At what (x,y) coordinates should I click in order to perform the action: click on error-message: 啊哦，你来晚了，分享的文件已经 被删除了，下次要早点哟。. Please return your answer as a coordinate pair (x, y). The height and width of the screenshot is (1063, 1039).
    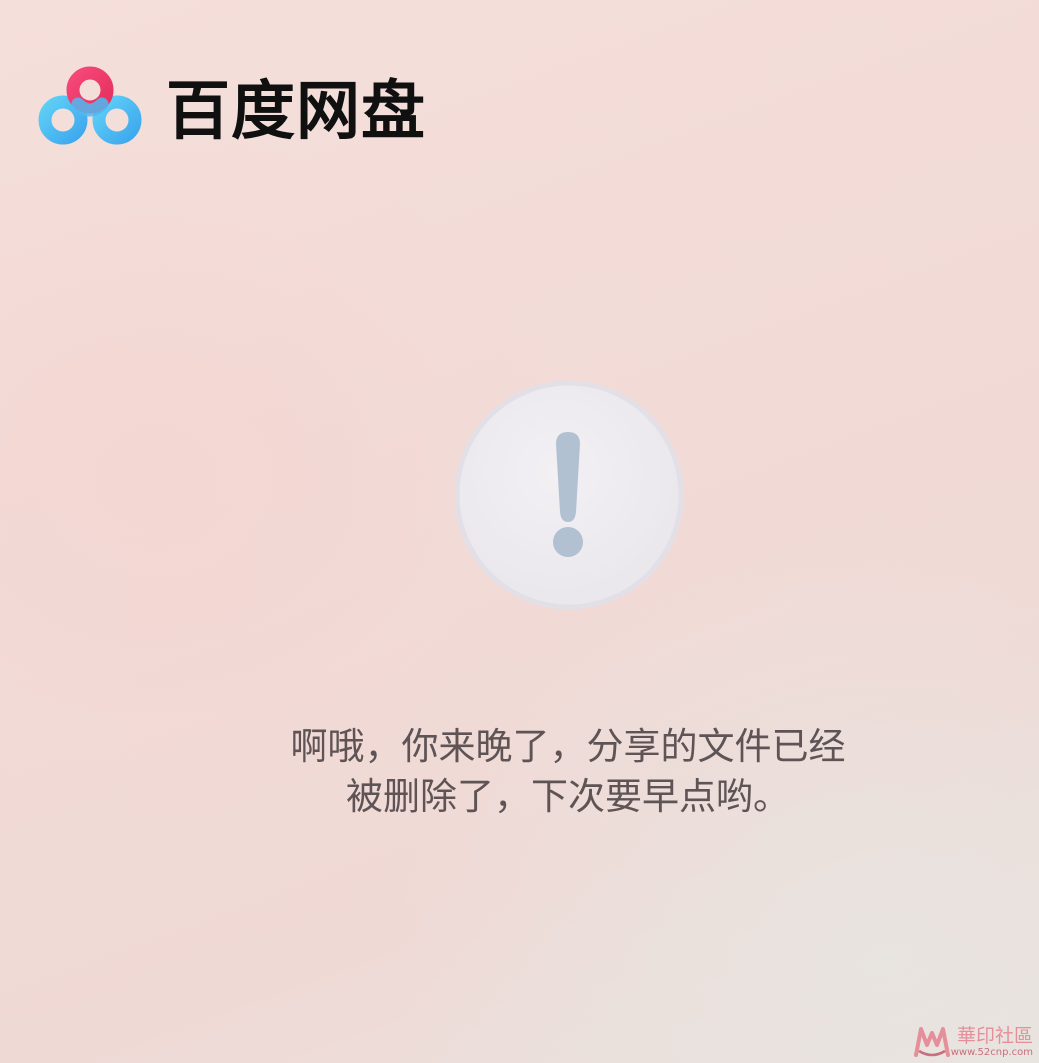
    Looking at the image, I should click on (568, 772).